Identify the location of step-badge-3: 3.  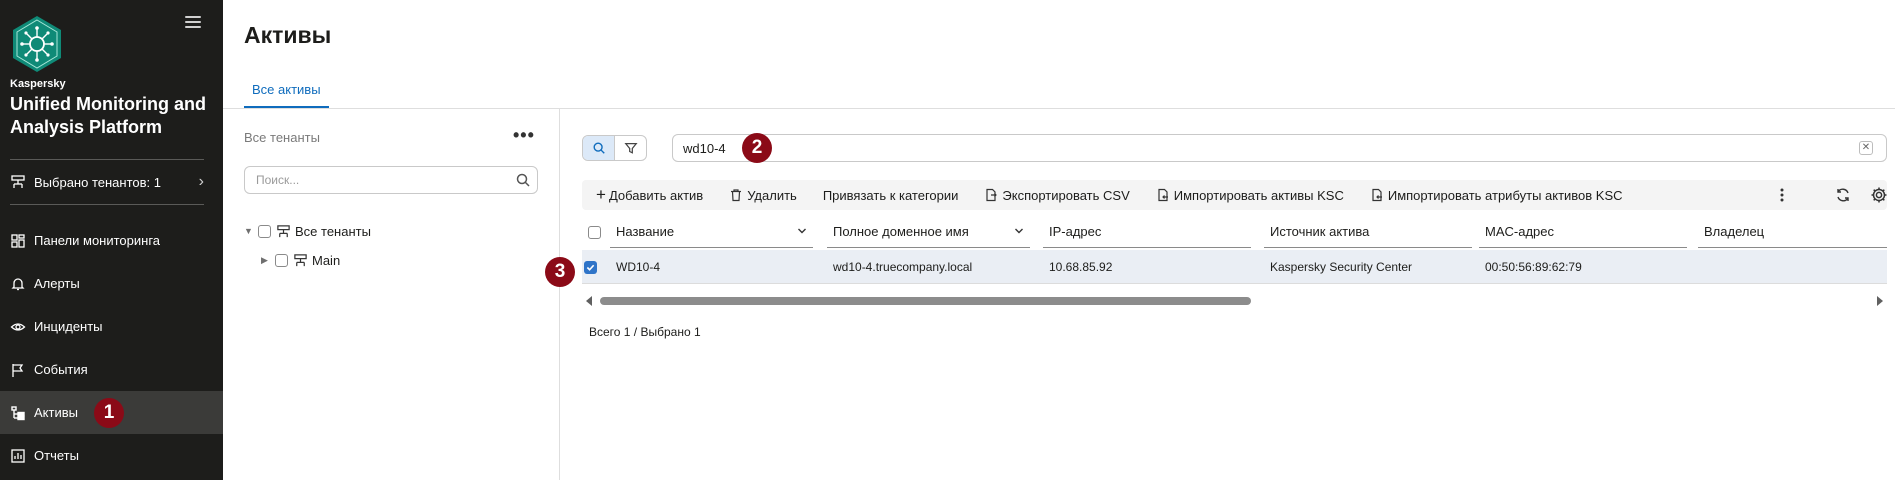
(560, 272).